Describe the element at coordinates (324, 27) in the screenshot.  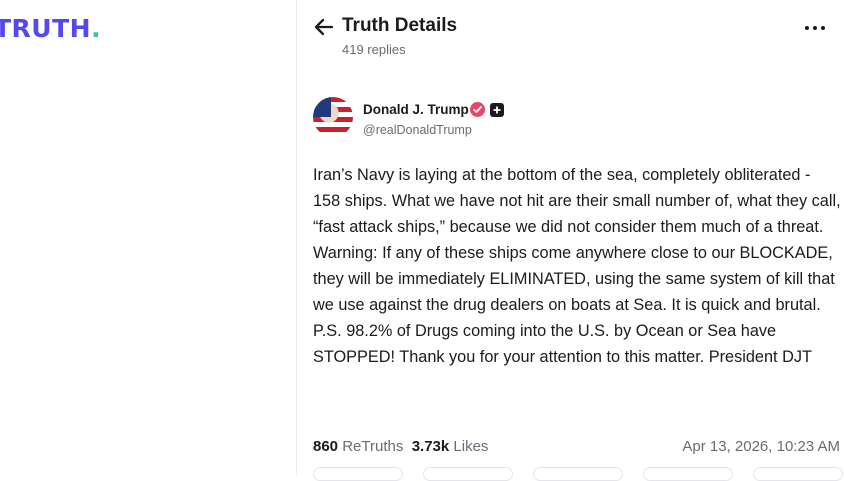
I see `back-arrow-icon` at that location.